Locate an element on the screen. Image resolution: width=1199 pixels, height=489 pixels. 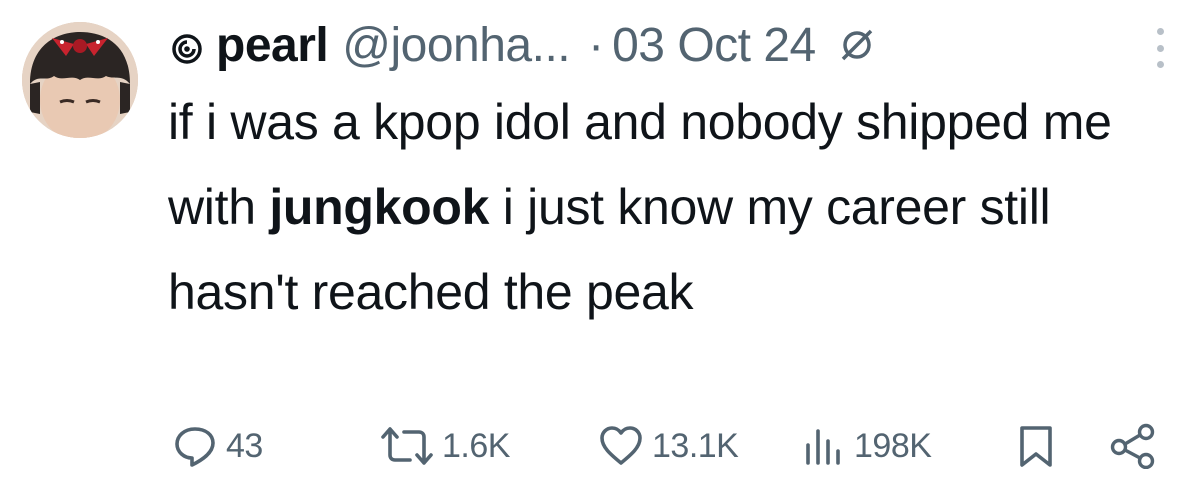
action-bar: 43 1.6K 13.1K 198K is located at coordinates (599, 446).